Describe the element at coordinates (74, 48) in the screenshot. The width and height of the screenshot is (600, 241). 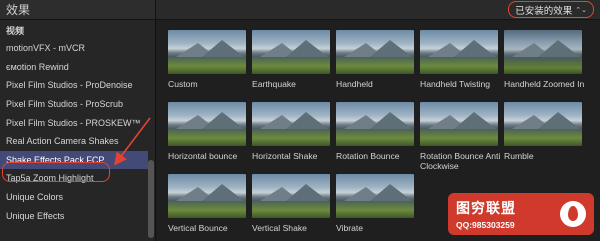
I see `category-item: motionVFX - mVCR` at that location.